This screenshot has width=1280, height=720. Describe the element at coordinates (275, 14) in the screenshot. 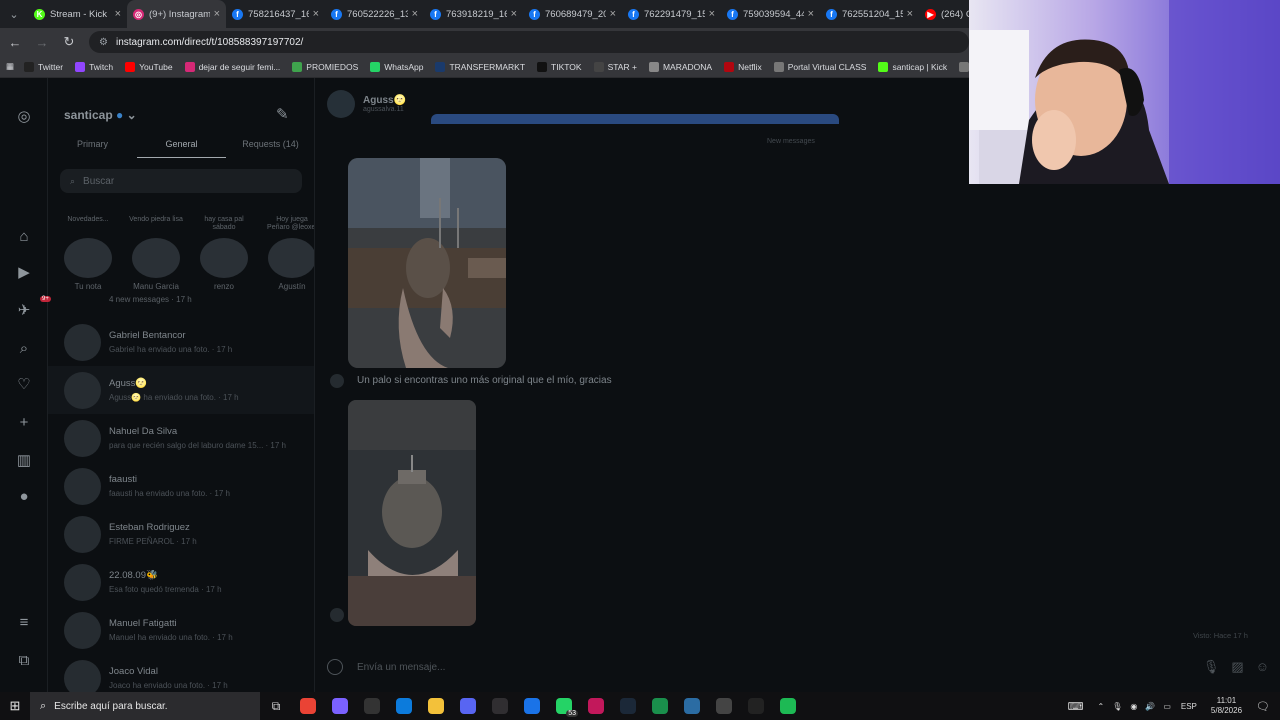

I see `browser-tab: f 758216437_16 ×` at that location.